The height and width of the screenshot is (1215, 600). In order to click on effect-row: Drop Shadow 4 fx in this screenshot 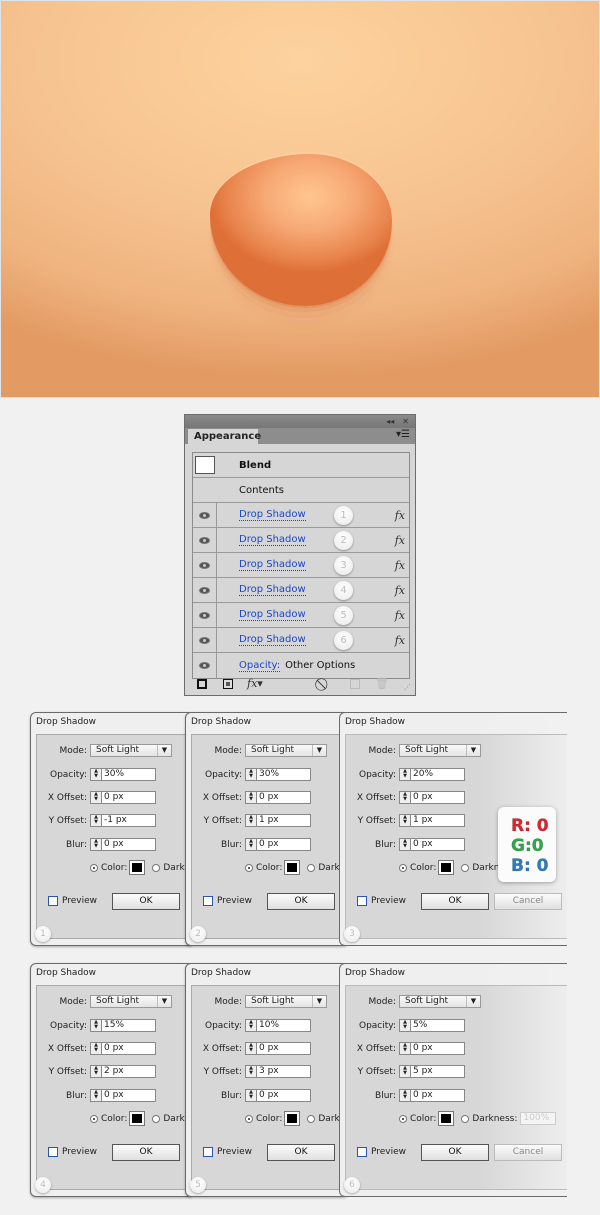, I will do `click(301, 590)`.